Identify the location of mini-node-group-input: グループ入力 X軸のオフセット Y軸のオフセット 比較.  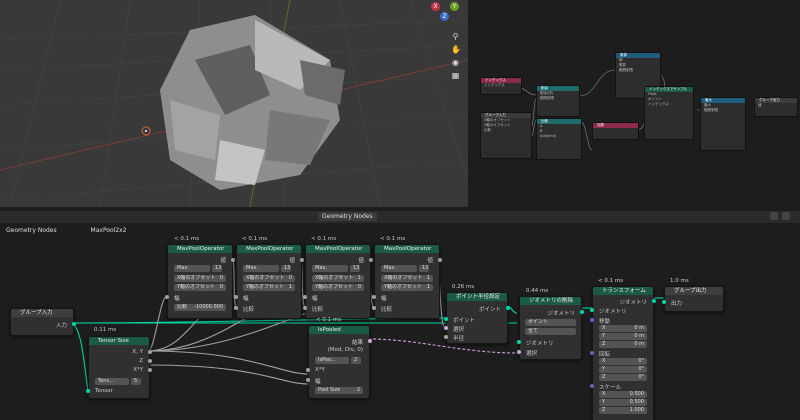
(506, 135).